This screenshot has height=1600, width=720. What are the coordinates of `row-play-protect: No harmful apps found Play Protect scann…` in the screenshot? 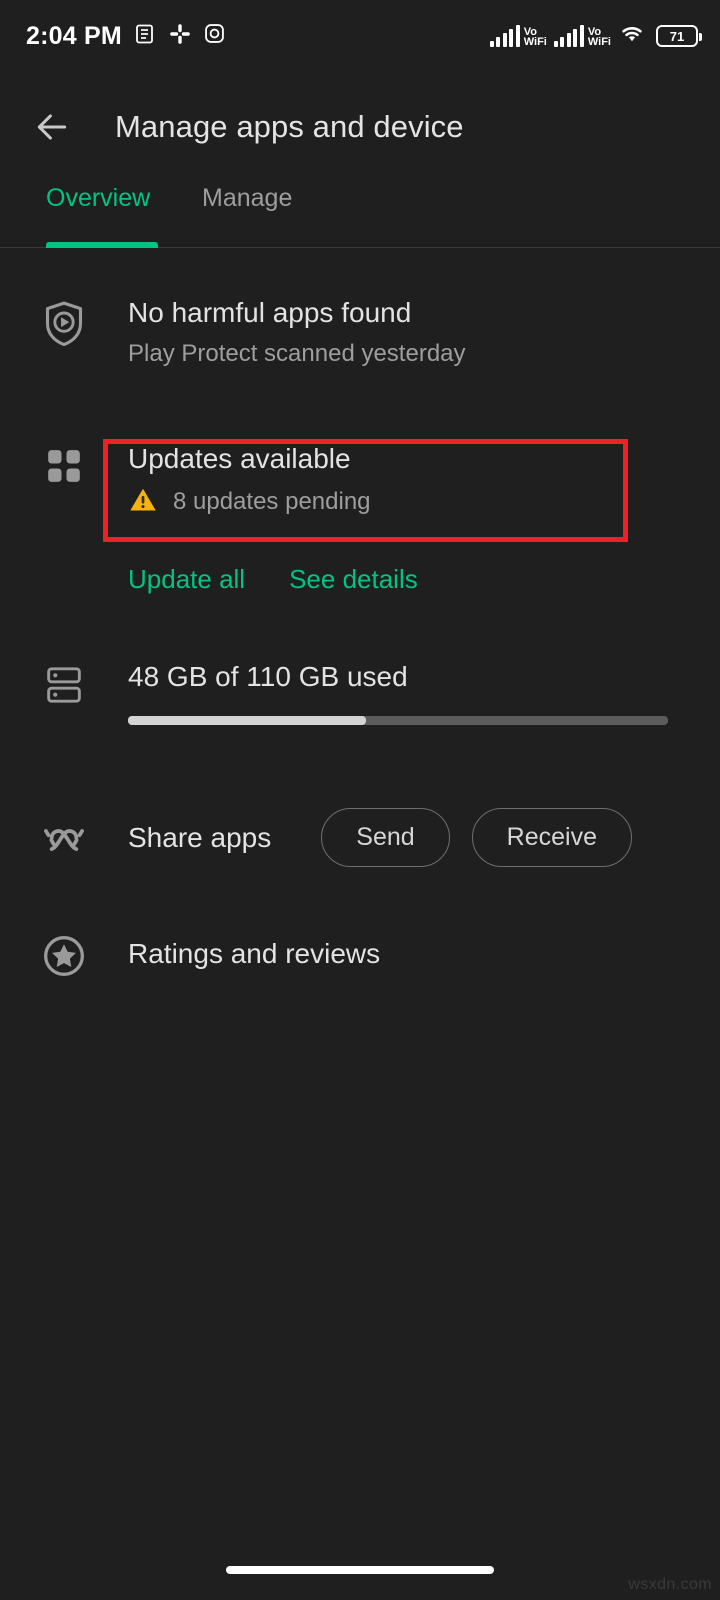 It's located at (360, 332).